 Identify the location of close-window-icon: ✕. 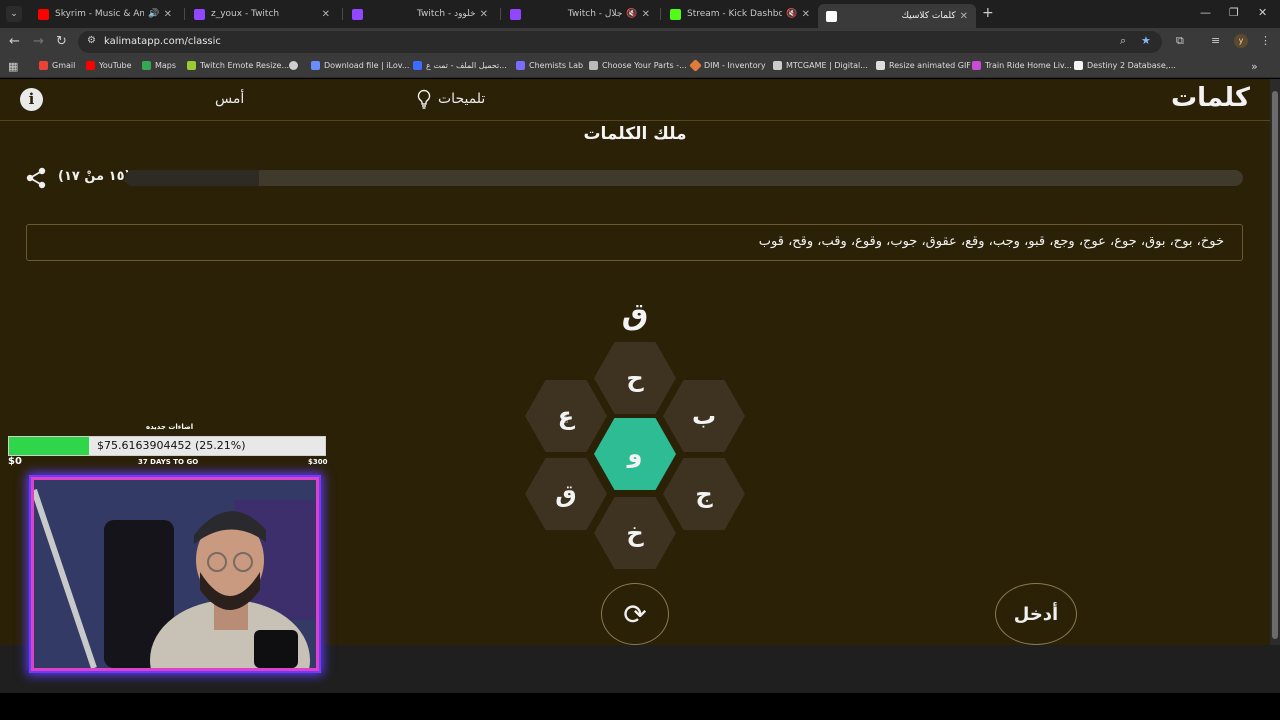
(1262, 12).